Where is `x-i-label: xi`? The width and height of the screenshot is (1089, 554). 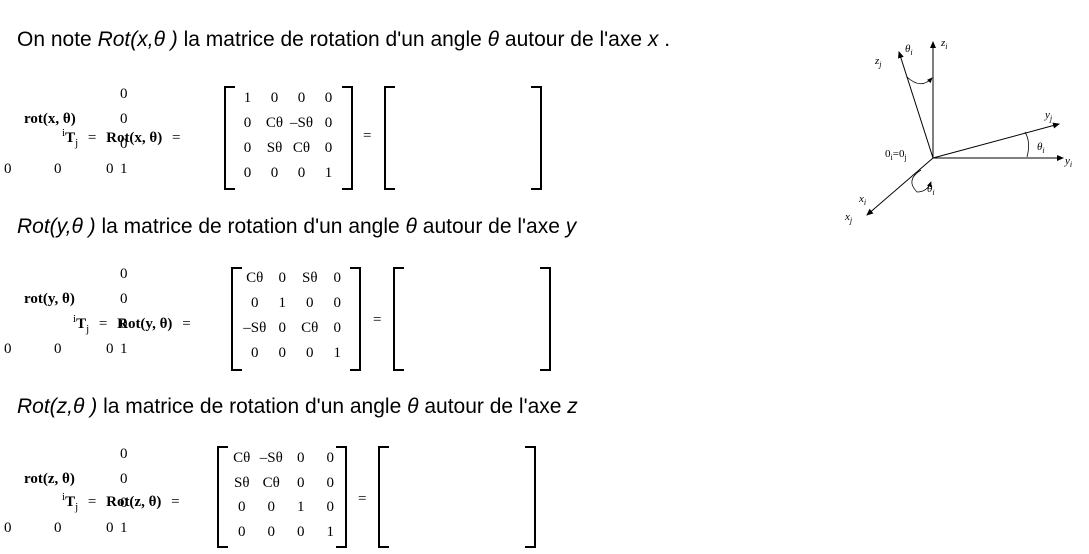 x-i-label: xi is located at coordinates (862, 200).